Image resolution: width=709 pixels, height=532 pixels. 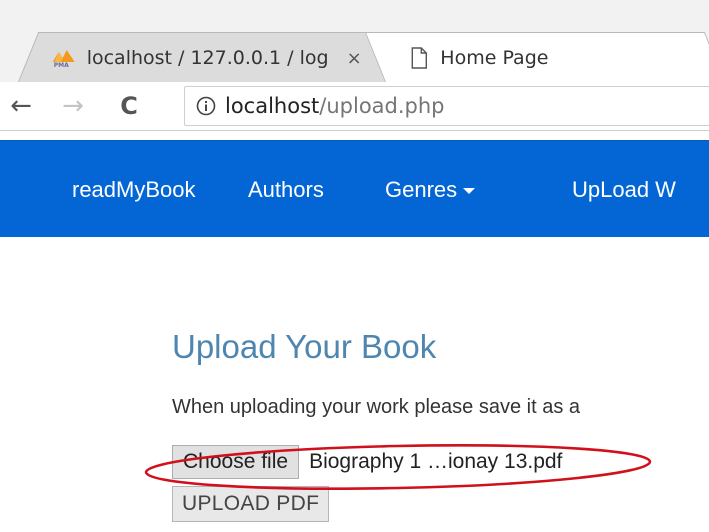 I want to click on tab-title: Home Page, so click(x=494, y=57).